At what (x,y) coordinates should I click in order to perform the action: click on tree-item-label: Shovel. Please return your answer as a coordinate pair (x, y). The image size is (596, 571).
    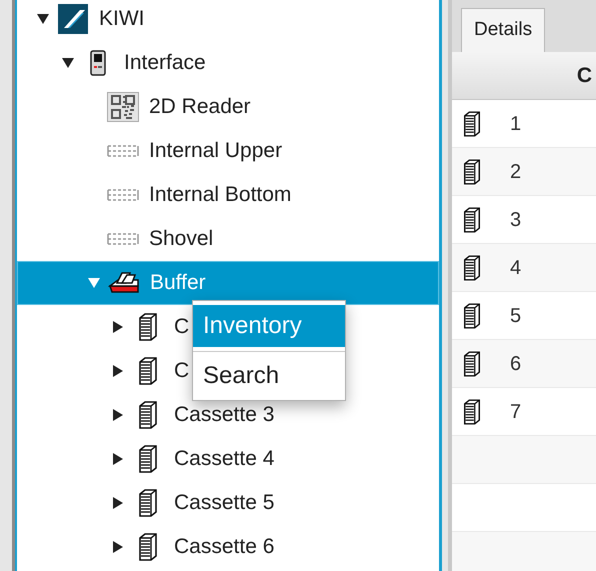
    Looking at the image, I should click on (181, 239).